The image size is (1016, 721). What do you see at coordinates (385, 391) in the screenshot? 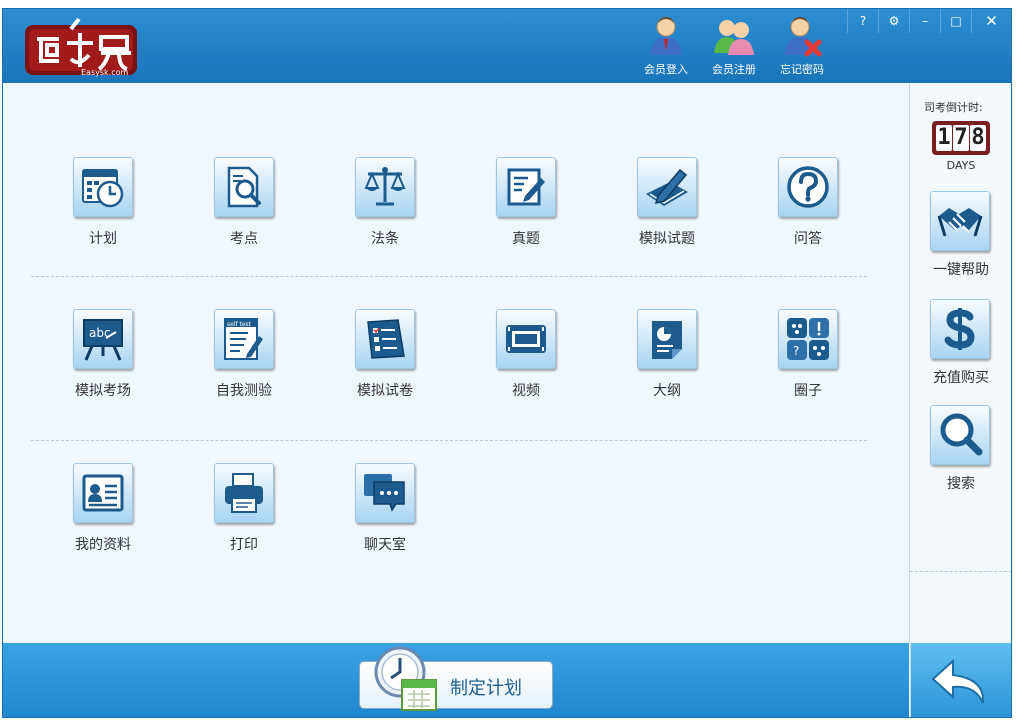
I see `module-label: 模拟试卷` at bounding box center [385, 391].